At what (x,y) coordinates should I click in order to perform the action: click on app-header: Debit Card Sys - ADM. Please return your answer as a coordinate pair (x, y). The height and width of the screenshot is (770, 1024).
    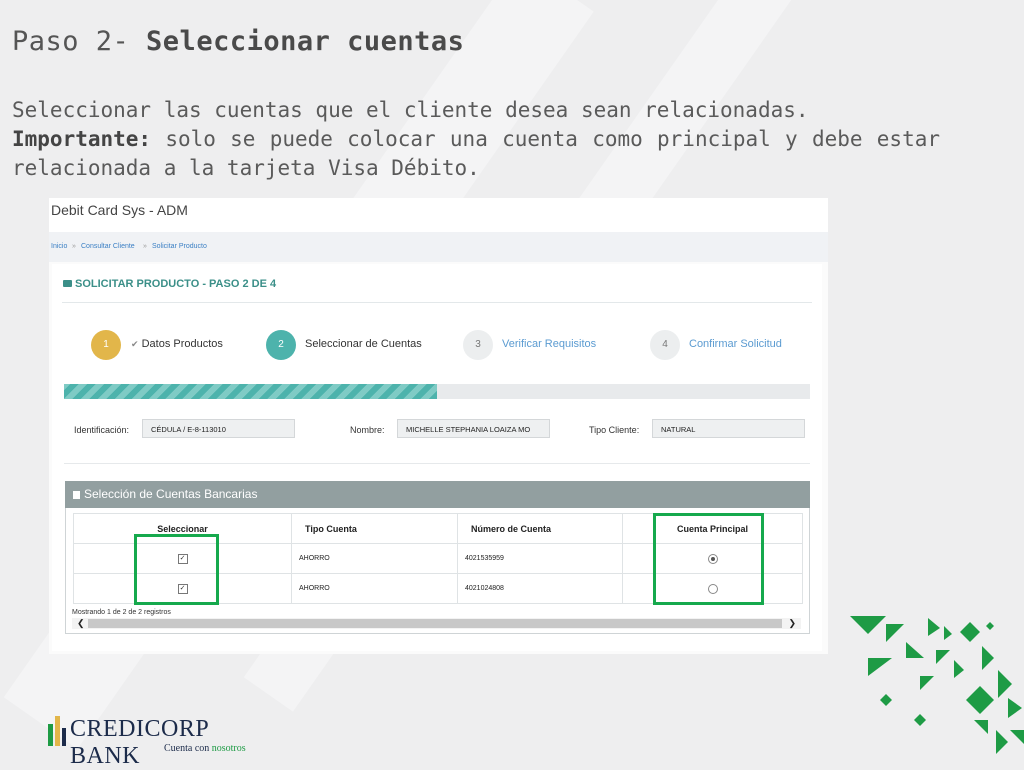
    Looking at the image, I should click on (438, 215).